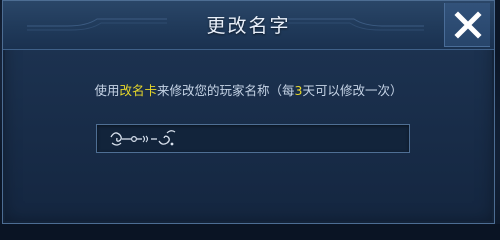 The image size is (500, 240). I want to click on prompt-text-before: 使用, so click(107, 90).